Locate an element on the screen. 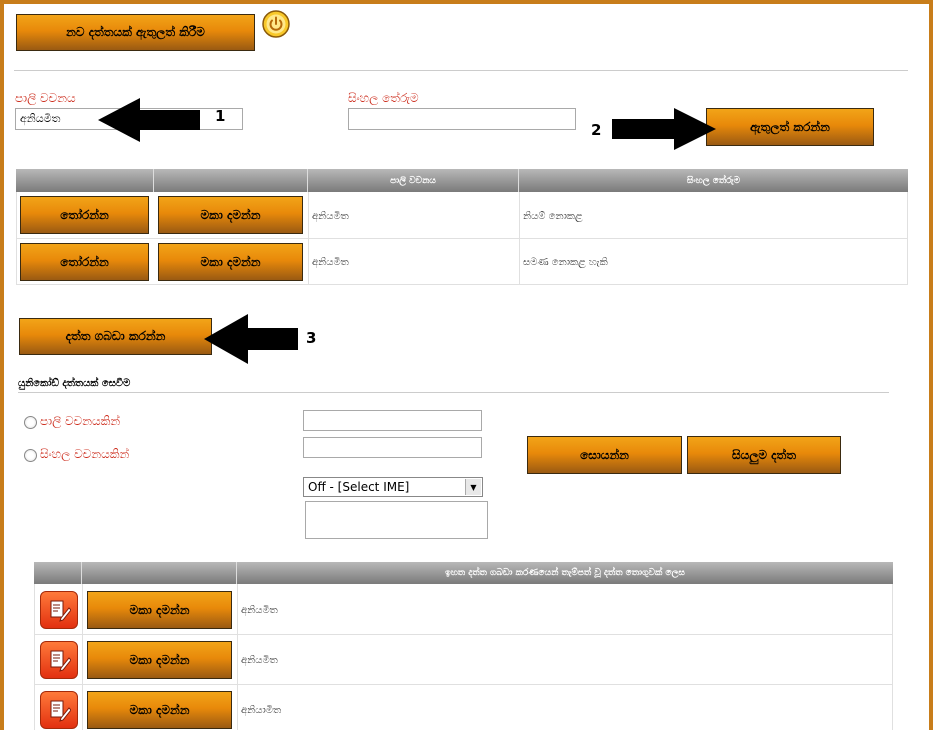 The height and width of the screenshot is (730, 933). table1-header-pali: පාලි වචනය is located at coordinates (413, 180).